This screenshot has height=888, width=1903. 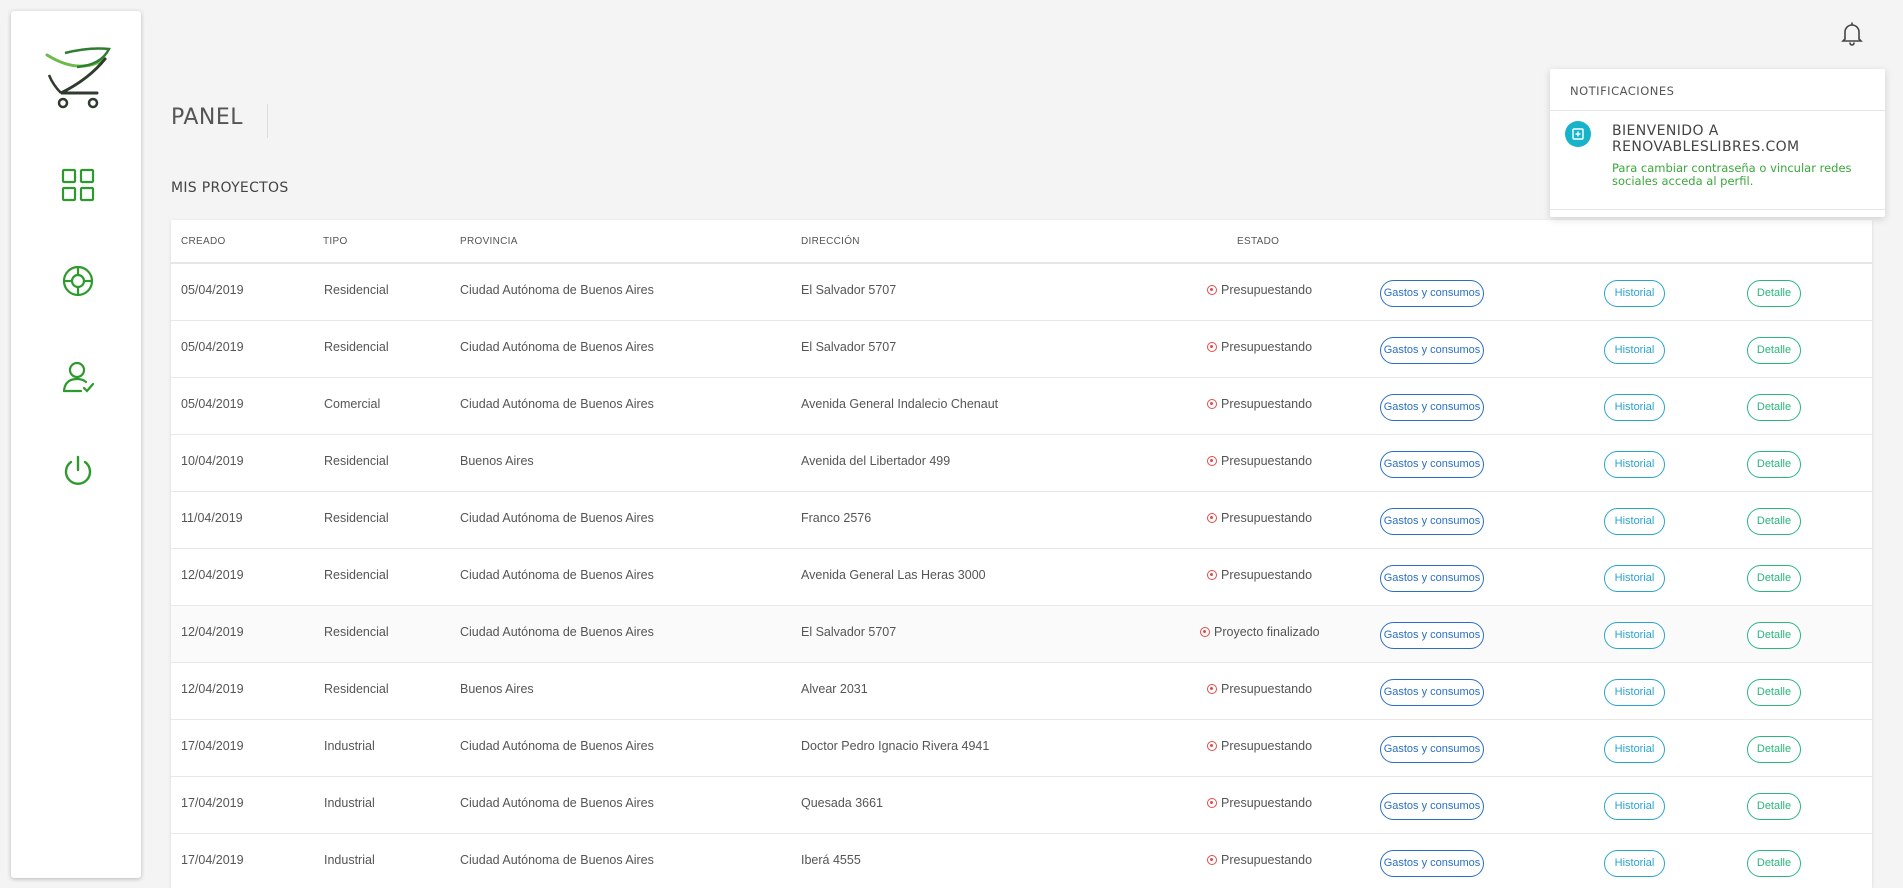 I want to click on notifications-footer, so click(x=1717, y=213).